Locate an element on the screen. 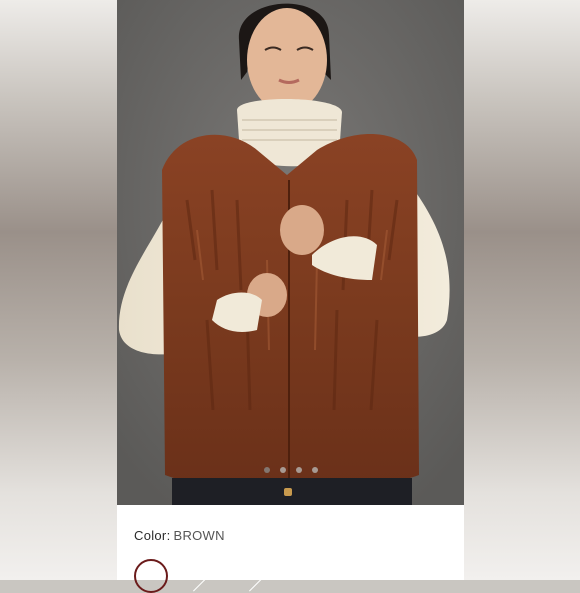 This screenshot has height=593, width=580. color-label: Color: is located at coordinates (152, 535).